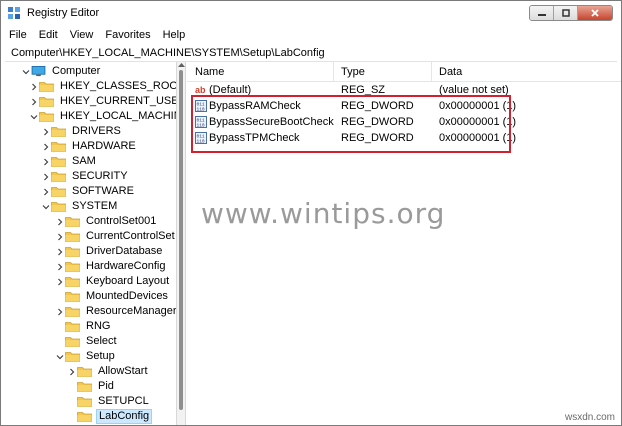 This screenshot has width=622, height=426. What do you see at coordinates (353, 72) in the screenshot?
I see `column-type-header: Type` at bounding box center [353, 72].